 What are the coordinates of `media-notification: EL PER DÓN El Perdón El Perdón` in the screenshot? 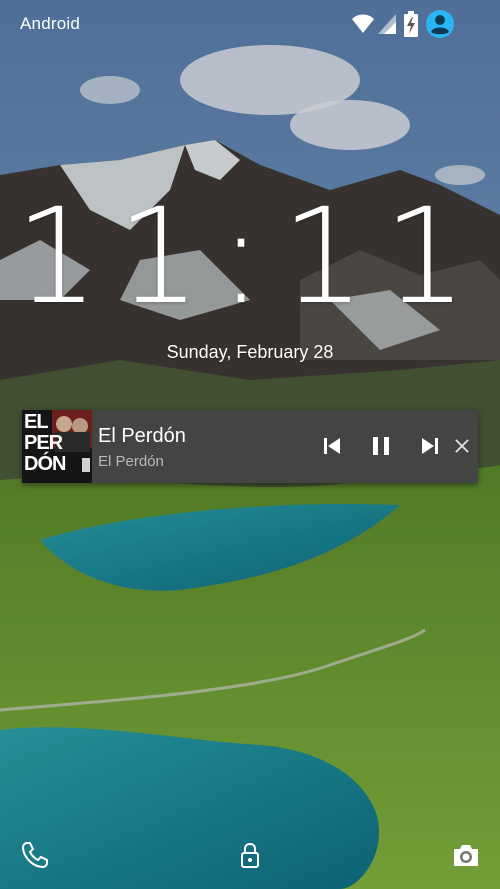 It's located at (250, 446).